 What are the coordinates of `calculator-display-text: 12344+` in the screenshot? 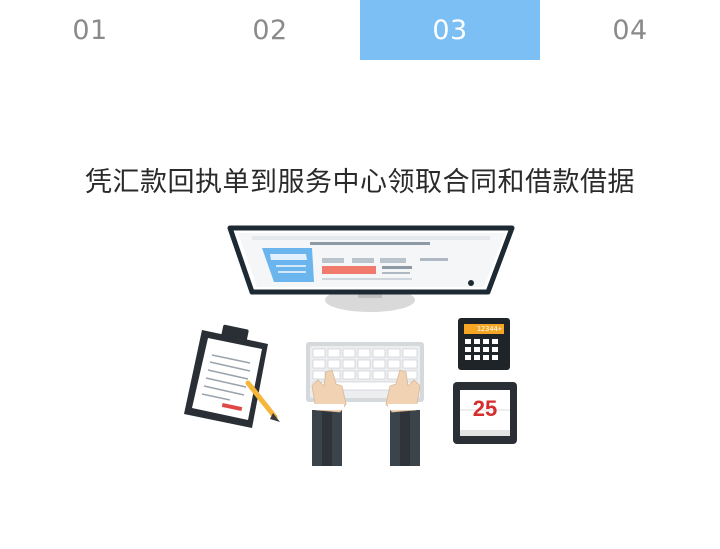 It's located at (489, 329).